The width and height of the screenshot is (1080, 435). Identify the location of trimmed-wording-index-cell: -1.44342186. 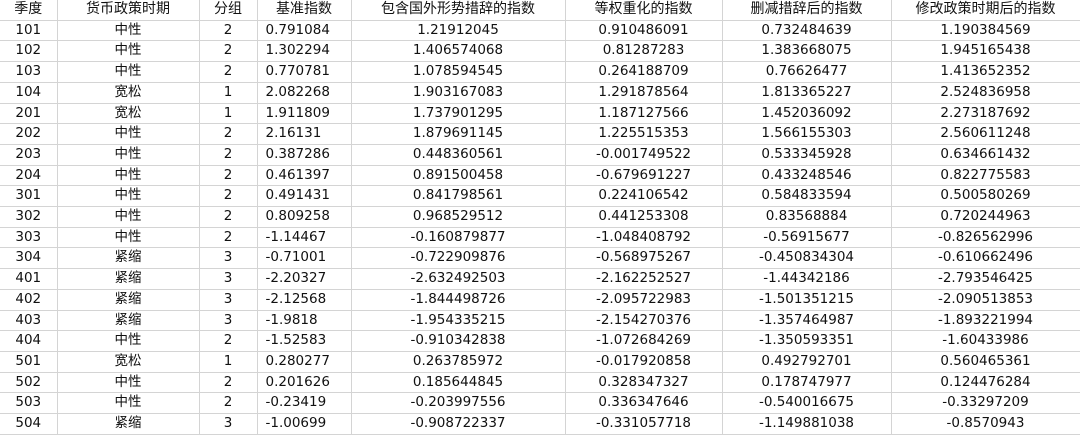
(807, 279).